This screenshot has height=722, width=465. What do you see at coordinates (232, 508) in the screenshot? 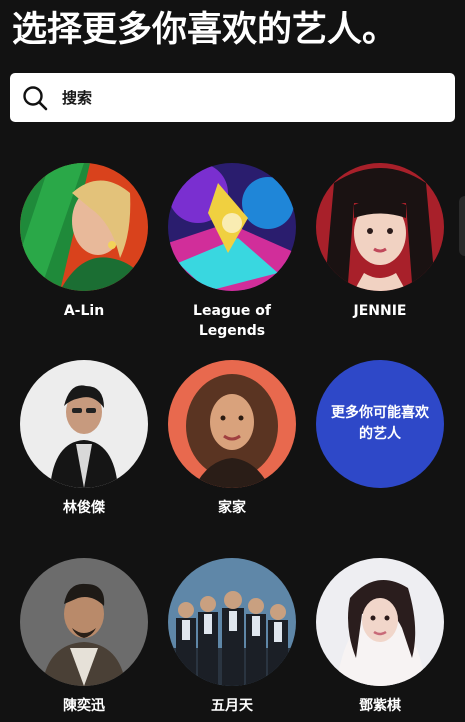
I see `artist-name: 家家` at bounding box center [232, 508].